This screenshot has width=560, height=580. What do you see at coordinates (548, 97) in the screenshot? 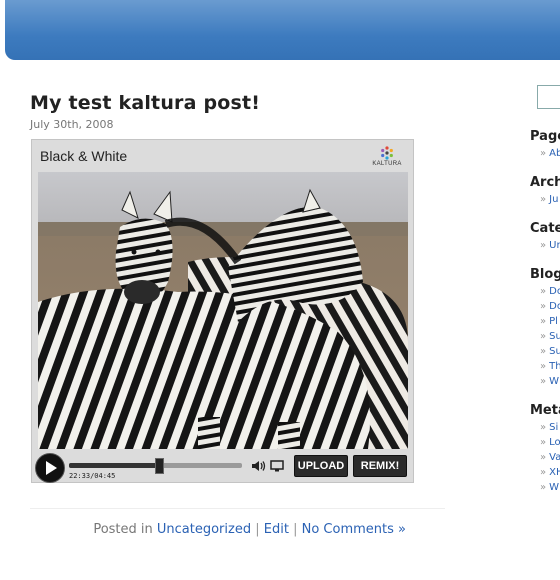
I see `search-input` at bounding box center [548, 97].